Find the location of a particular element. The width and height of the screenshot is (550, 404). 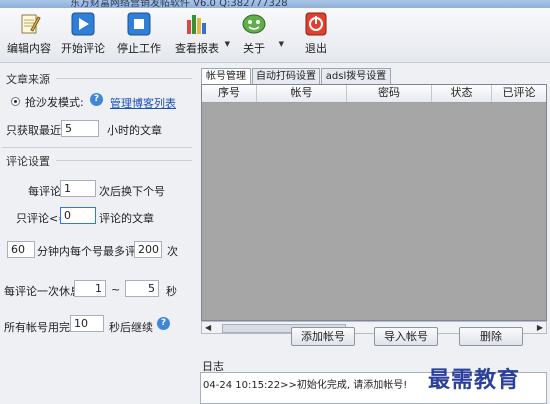

about-icon is located at coordinates (254, 24).